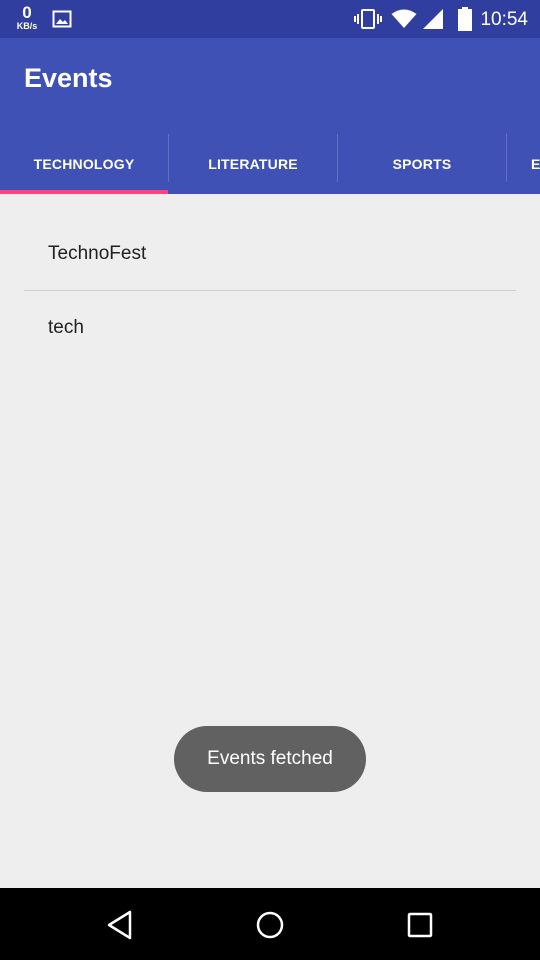 This screenshot has height=960, width=540. What do you see at coordinates (368, 21) in the screenshot?
I see `vibrate-icon` at bounding box center [368, 21].